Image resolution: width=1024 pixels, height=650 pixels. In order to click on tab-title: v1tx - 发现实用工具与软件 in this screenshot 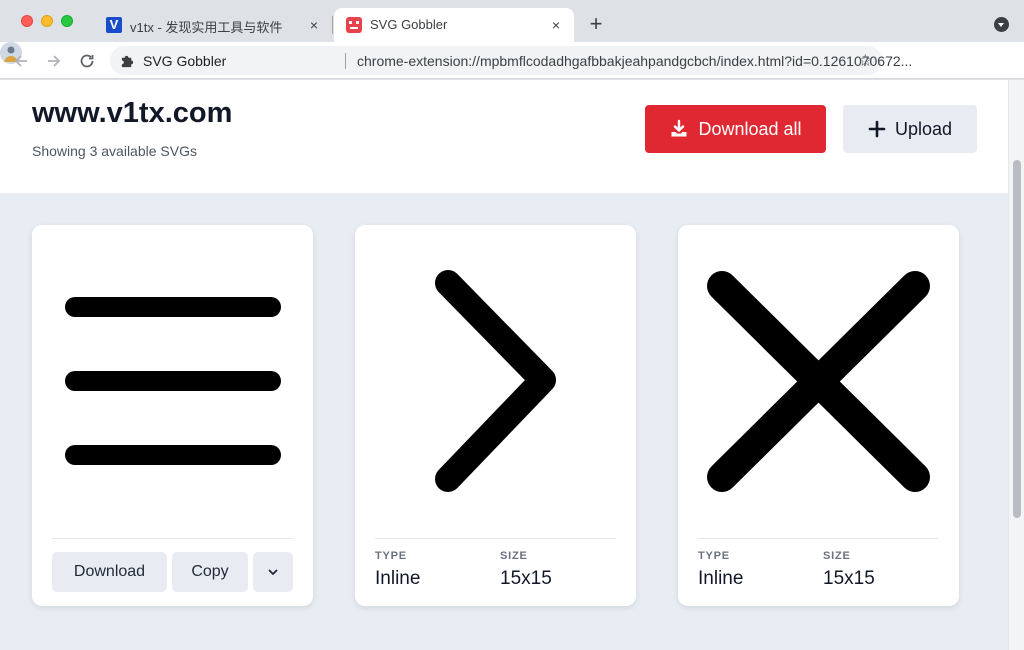, I will do `click(206, 27)`.